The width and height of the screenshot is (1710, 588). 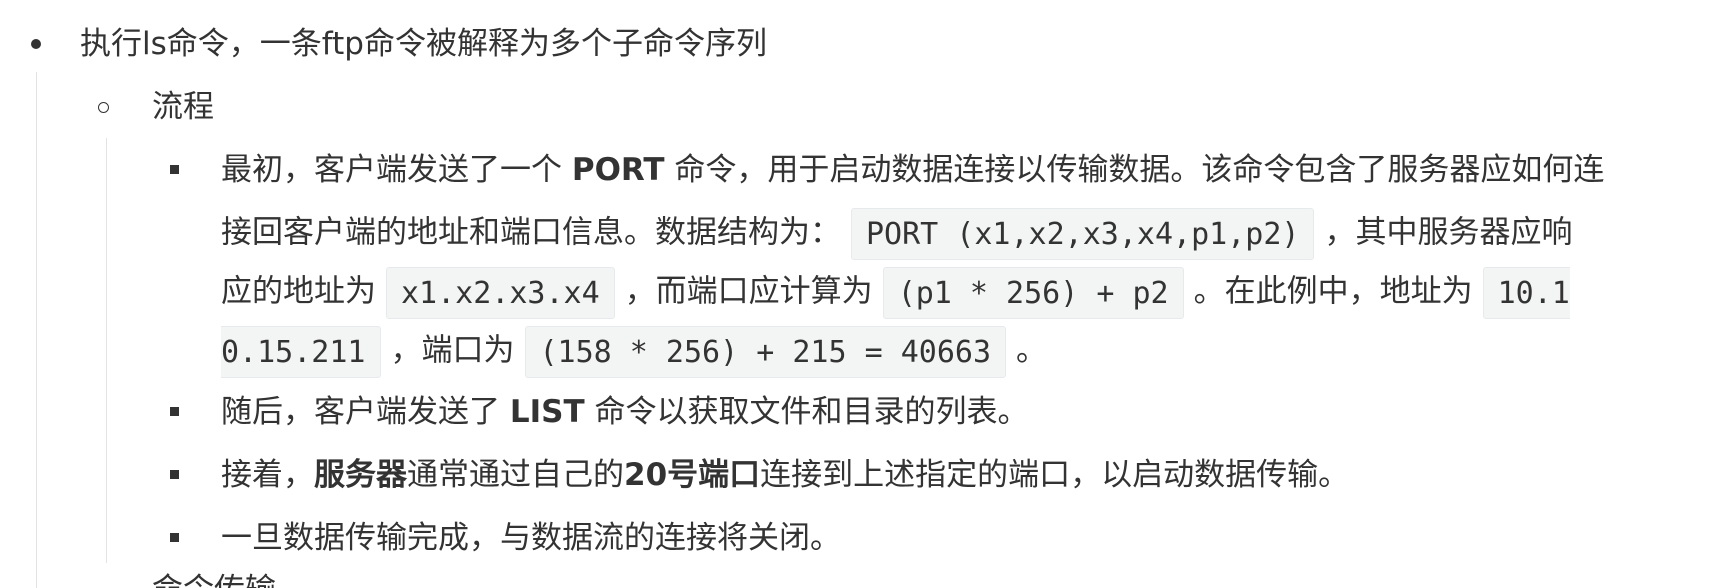 What do you see at coordinates (806, 412) in the screenshot?
I see `text-span: 命令以获取文件和目录的列表。` at bounding box center [806, 412].